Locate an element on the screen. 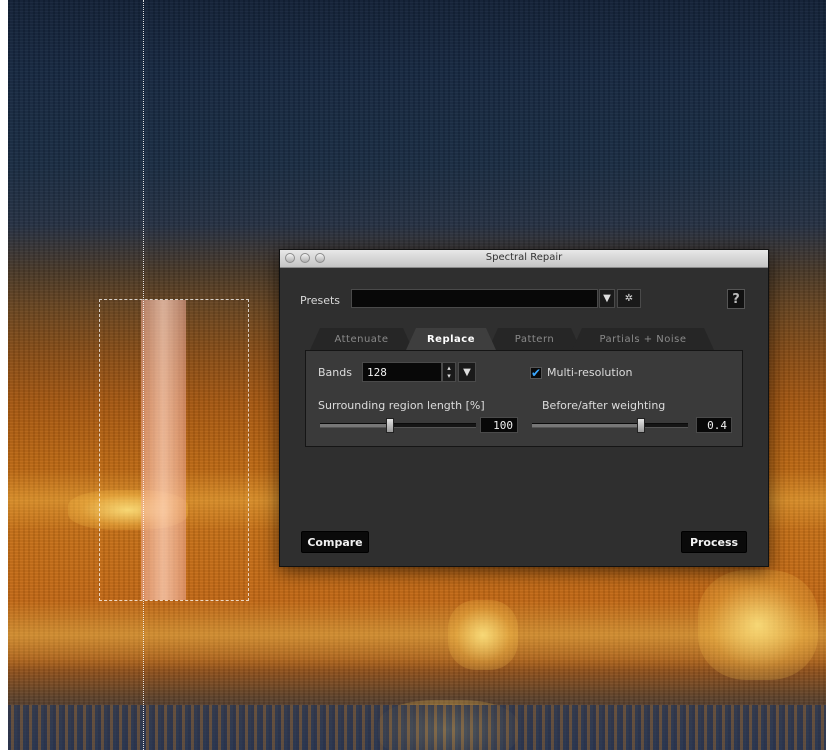 The image size is (826, 750). checkmark-icon: ✔ is located at coordinates (536, 373).